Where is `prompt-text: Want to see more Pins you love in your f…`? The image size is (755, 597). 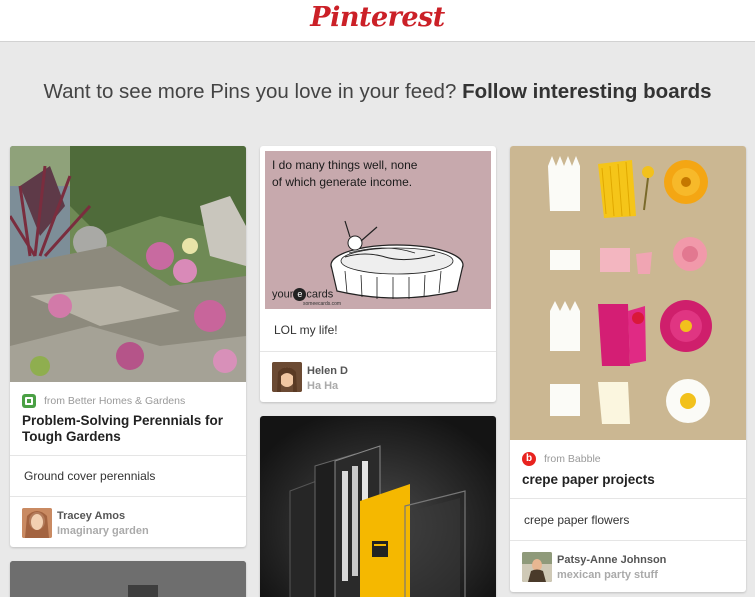 prompt-text: Want to see more Pins you love in your f… is located at coordinates (250, 91).